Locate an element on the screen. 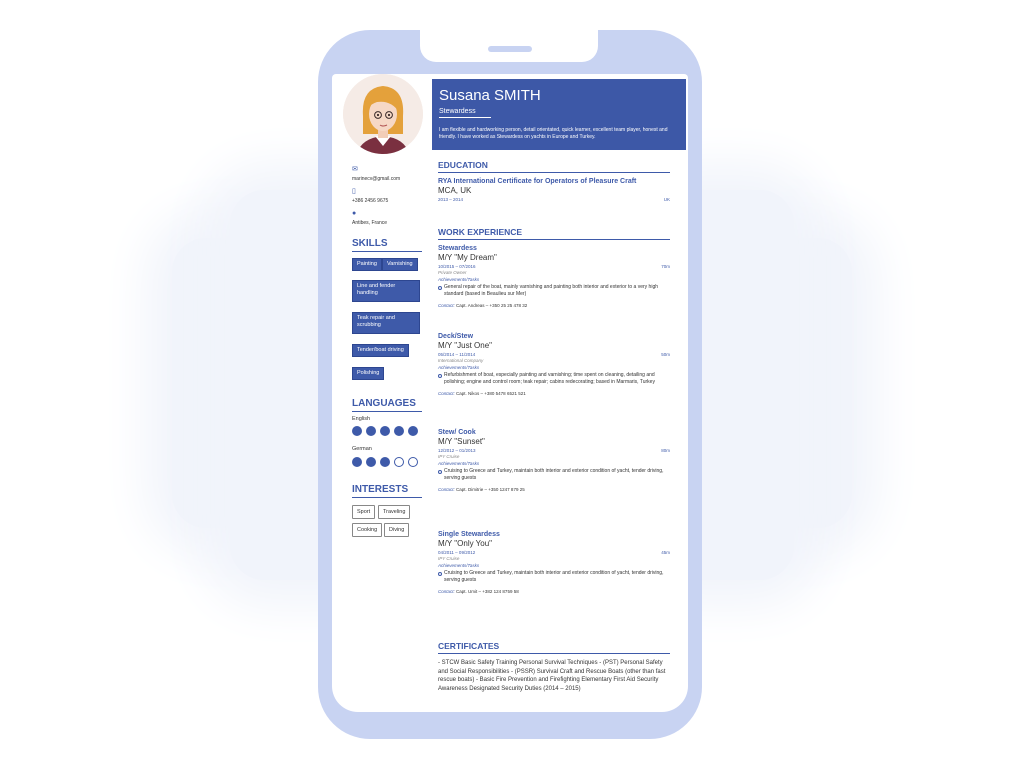  avatar-illustration-icon is located at coordinates (383, 114).